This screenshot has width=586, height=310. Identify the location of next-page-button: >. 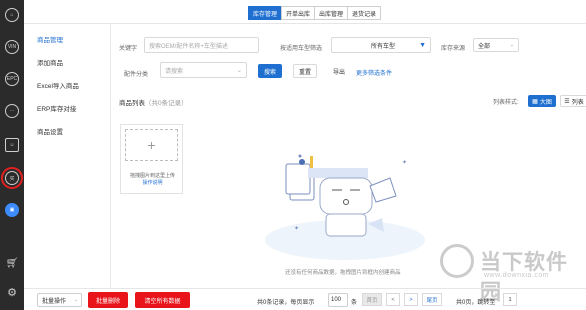
(411, 299).